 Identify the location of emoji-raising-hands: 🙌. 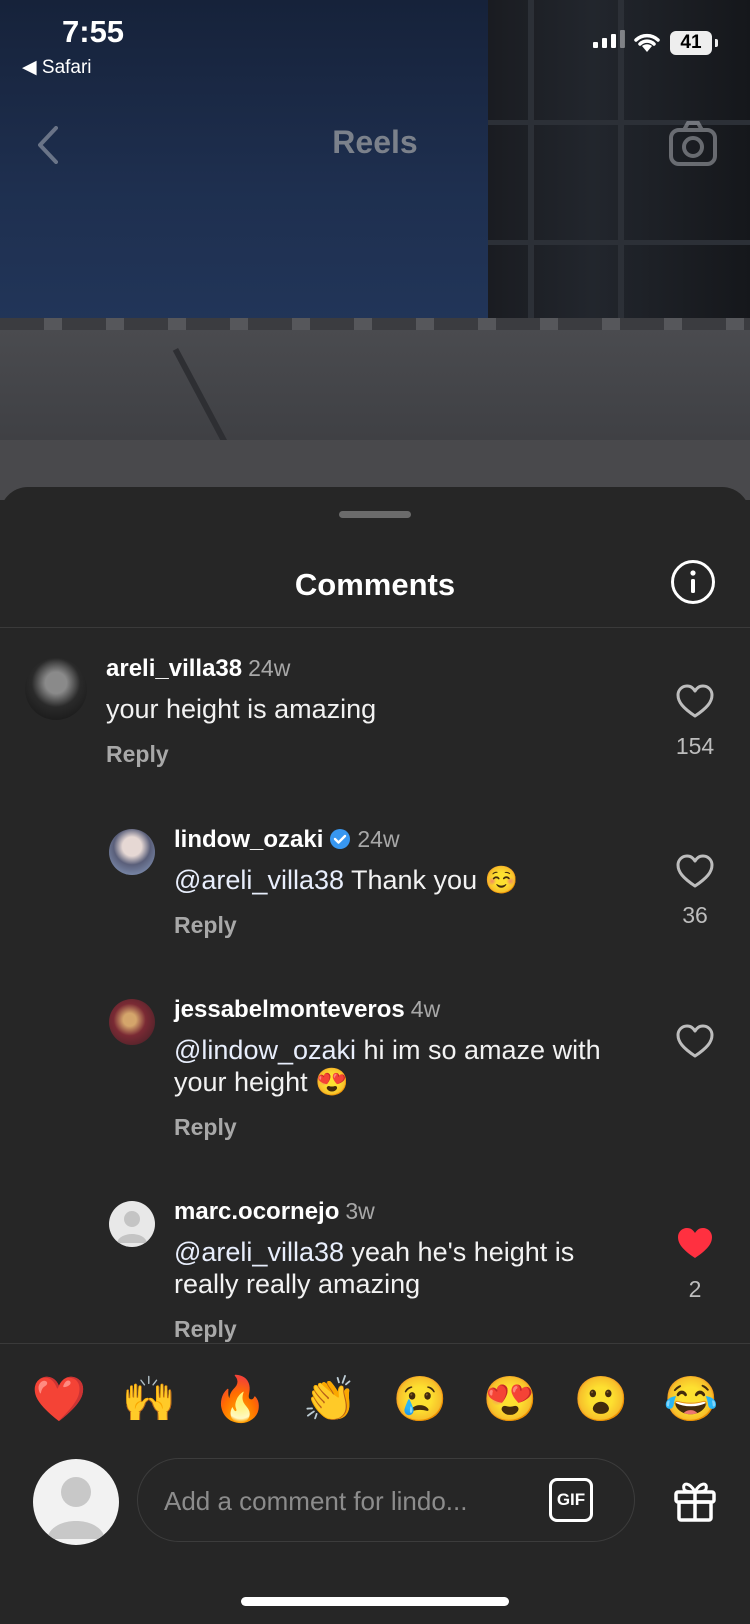
(149, 1400).